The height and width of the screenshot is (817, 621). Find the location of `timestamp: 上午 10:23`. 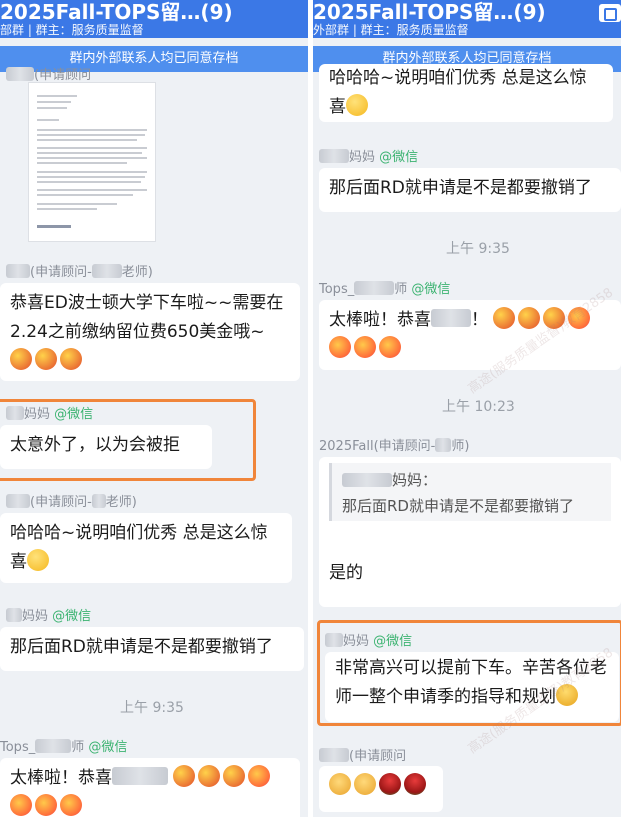

timestamp: 上午 10:23 is located at coordinates (478, 407).